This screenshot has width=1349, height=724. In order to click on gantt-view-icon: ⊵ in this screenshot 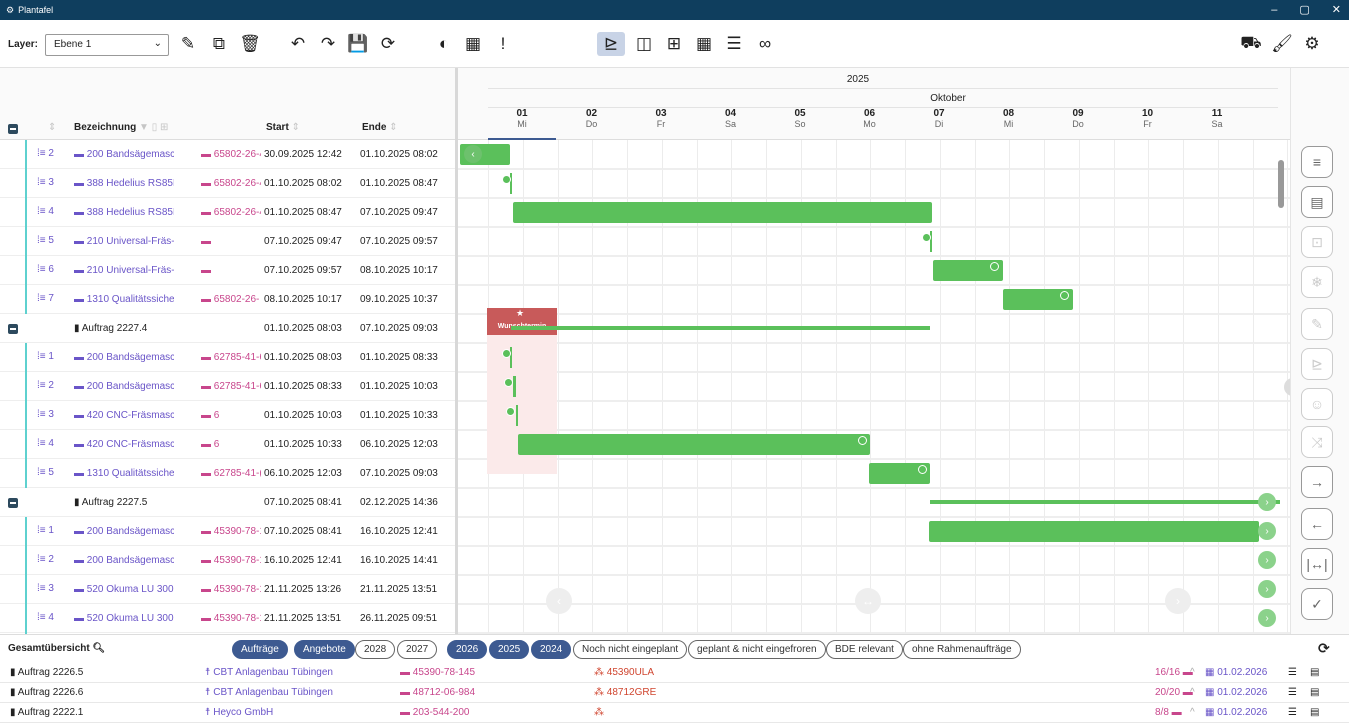, I will do `click(611, 44)`.